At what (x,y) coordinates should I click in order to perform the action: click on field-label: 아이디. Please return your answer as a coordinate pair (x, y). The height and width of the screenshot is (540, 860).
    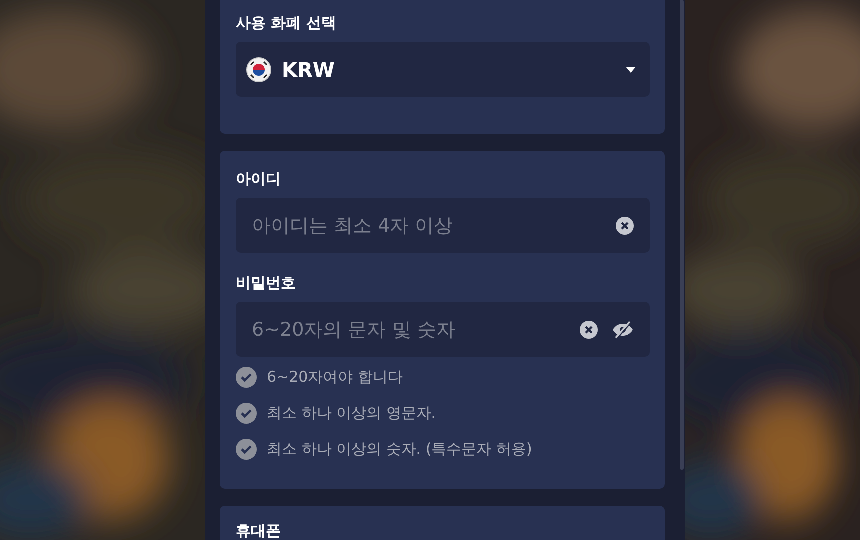
    Looking at the image, I should click on (259, 179).